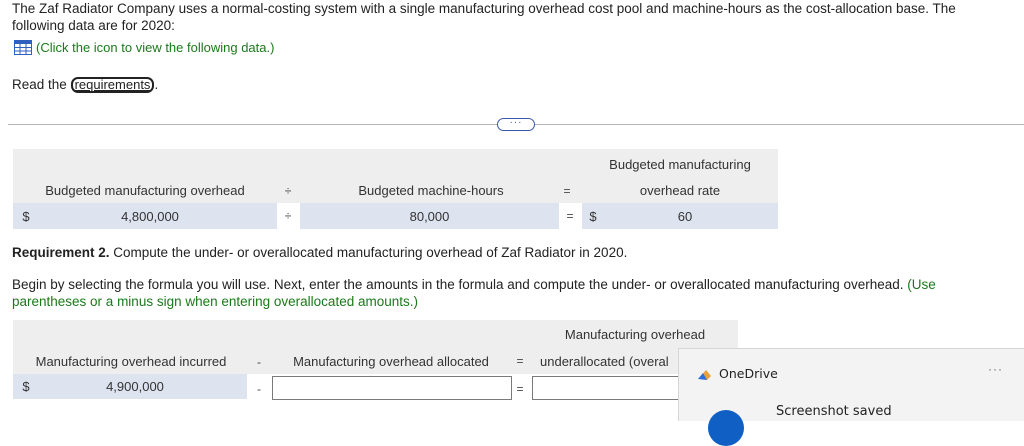 This screenshot has width=1024, height=446. Describe the element at coordinates (567, 190) in the screenshot. I see `rate-op2: =` at that location.